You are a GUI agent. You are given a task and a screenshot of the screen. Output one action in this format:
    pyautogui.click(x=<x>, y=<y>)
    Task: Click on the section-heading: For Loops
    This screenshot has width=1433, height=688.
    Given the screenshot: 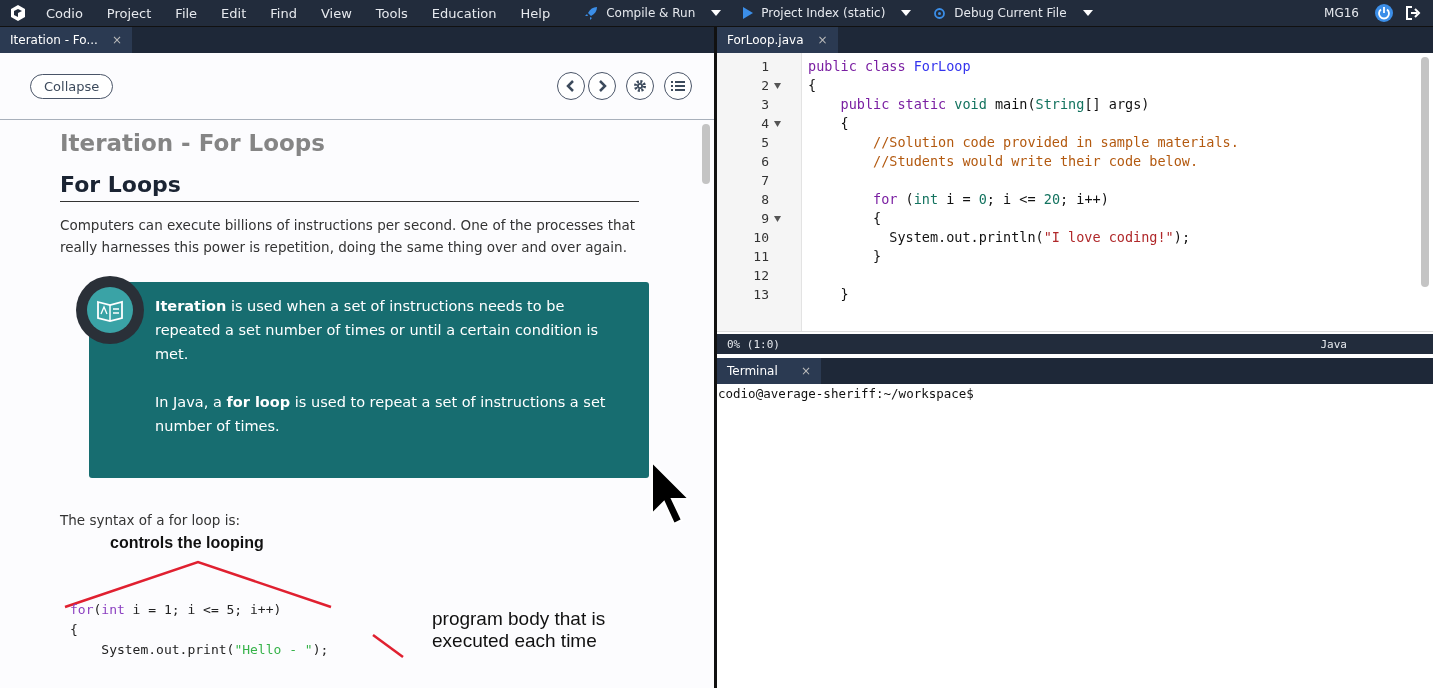 What is the action you would take?
    pyautogui.click(x=349, y=187)
    